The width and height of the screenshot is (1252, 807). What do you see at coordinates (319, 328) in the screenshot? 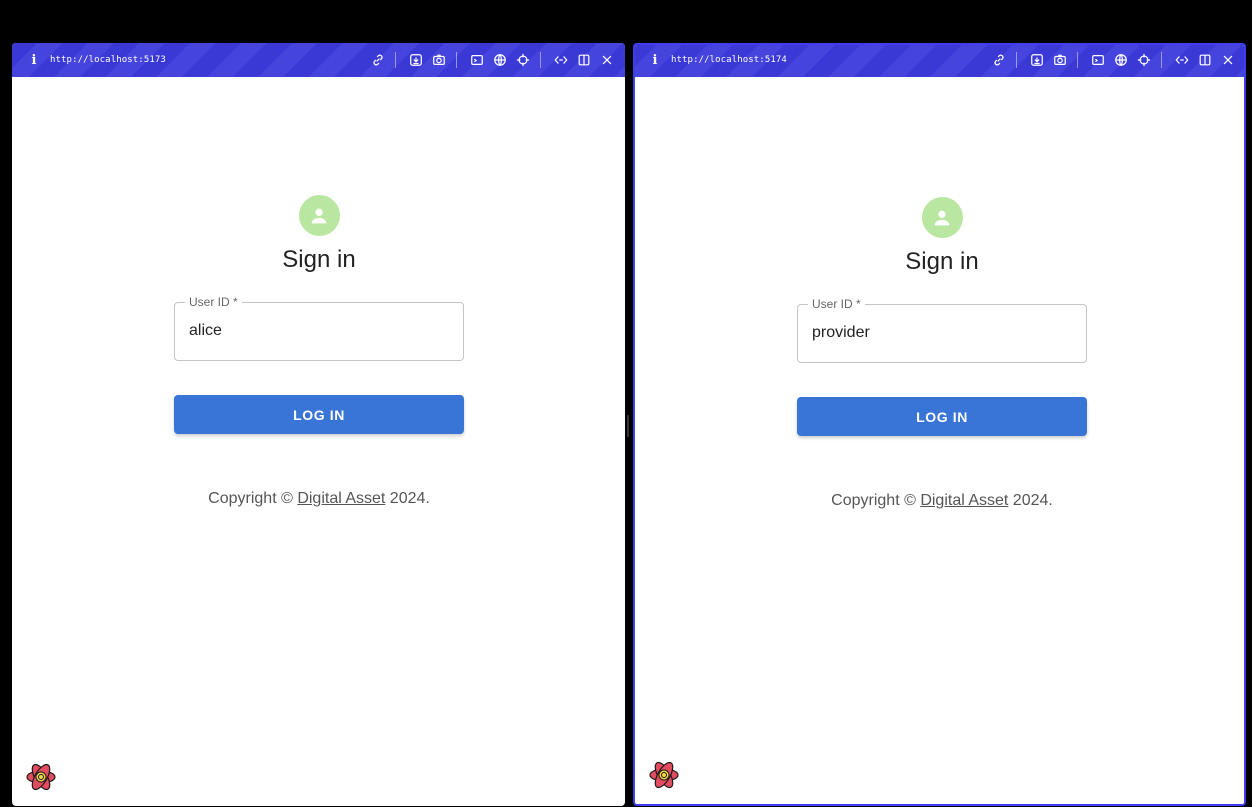
I see `user-id-field: User ID * alice` at bounding box center [319, 328].